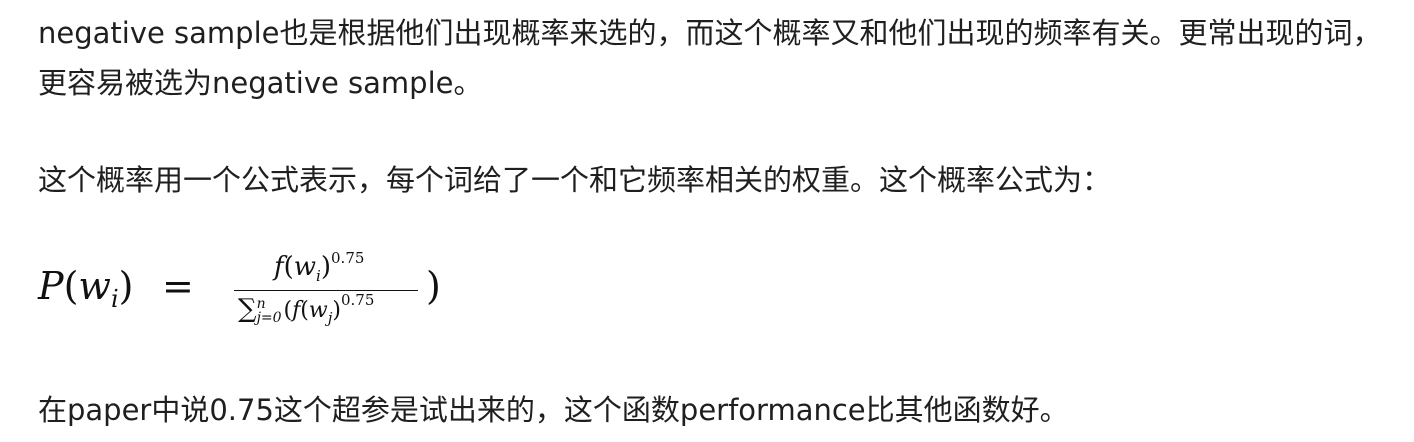 The image size is (1414, 442). I want to click on formula-fraction: f(wi)0.75 ∑ n j=0 (f(wj)0.75, so click(328, 292).